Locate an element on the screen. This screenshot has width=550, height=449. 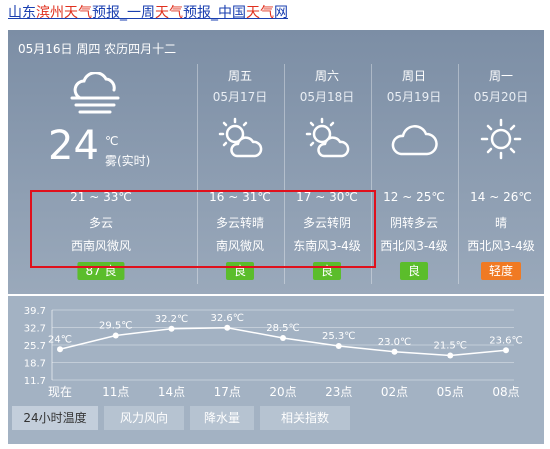
day-aqi-badge: 轻度 is located at coordinates (501, 271).